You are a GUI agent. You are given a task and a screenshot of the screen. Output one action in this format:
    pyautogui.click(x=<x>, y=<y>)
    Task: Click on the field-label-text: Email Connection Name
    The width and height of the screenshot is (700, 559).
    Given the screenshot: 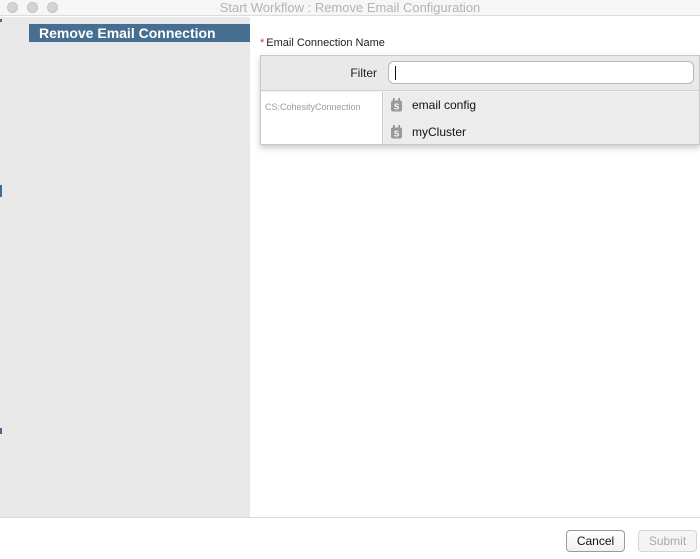 What is the action you would take?
    pyautogui.click(x=325, y=43)
    